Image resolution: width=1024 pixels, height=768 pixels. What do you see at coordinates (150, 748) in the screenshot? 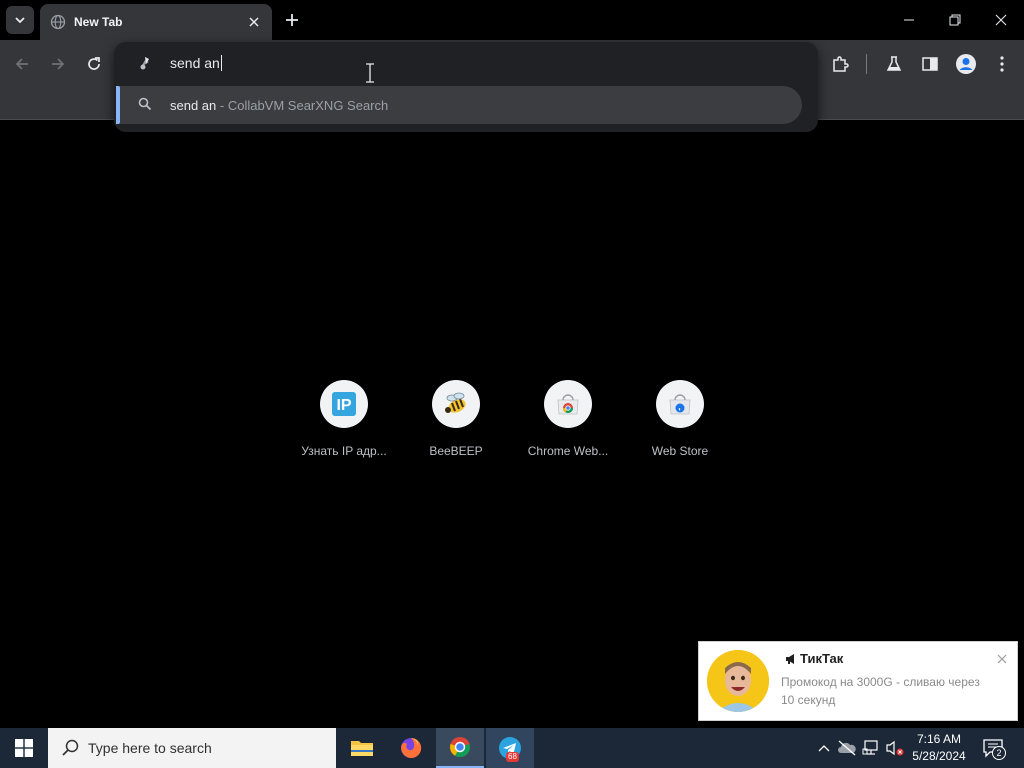
I see `taskbar-search-placeholder: Type here to search` at bounding box center [150, 748].